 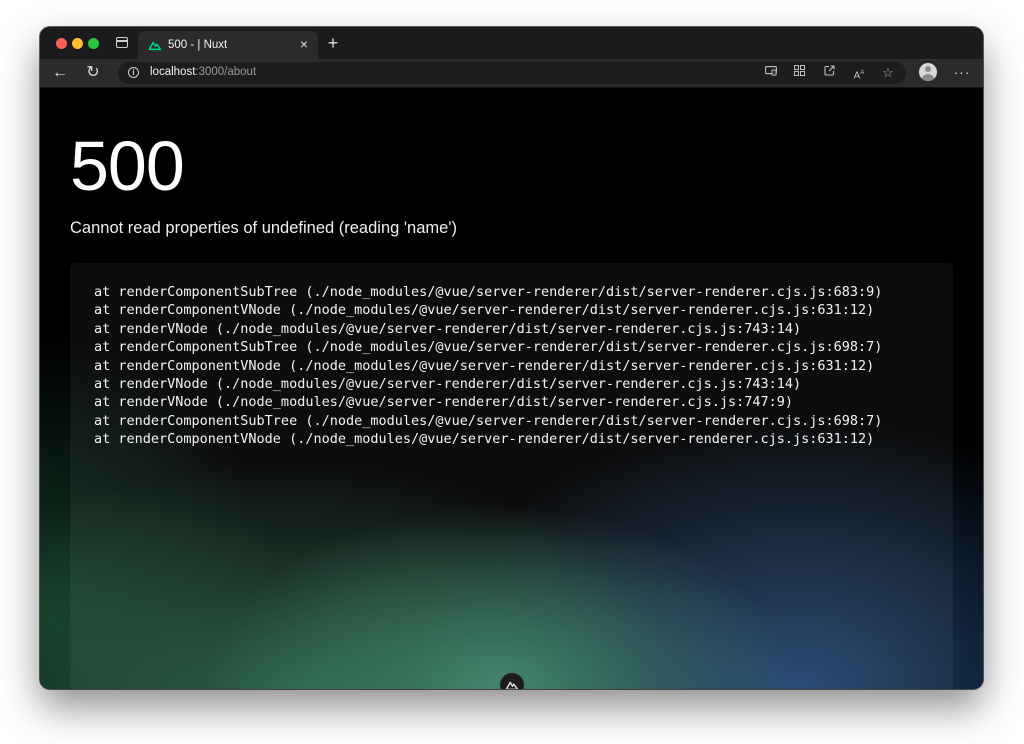 What do you see at coordinates (829, 73) in the screenshot?
I see `share-icon` at bounding box center [829, 73].